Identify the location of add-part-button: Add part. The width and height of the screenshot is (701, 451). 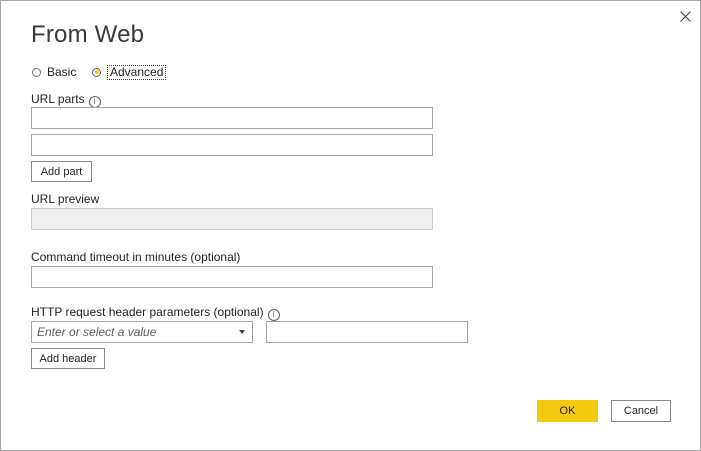
(61, 171).